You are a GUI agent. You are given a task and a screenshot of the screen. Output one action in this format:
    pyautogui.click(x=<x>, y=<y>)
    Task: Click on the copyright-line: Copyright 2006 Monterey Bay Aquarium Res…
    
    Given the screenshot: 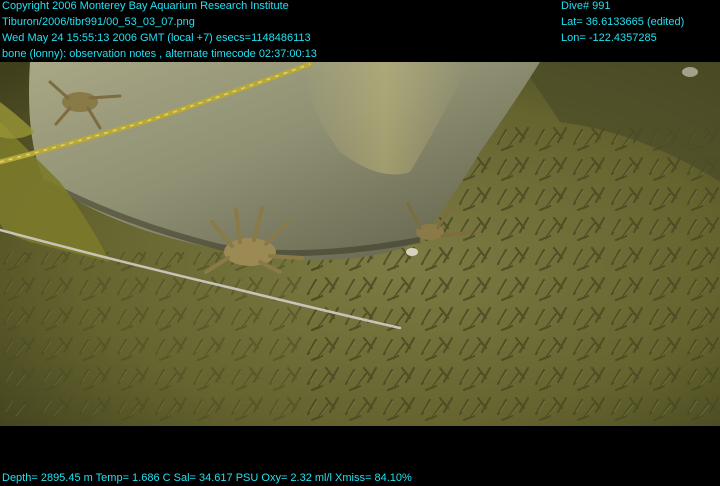 What is the action you would take?
    pyautogui.click(x=145, y=6)
    